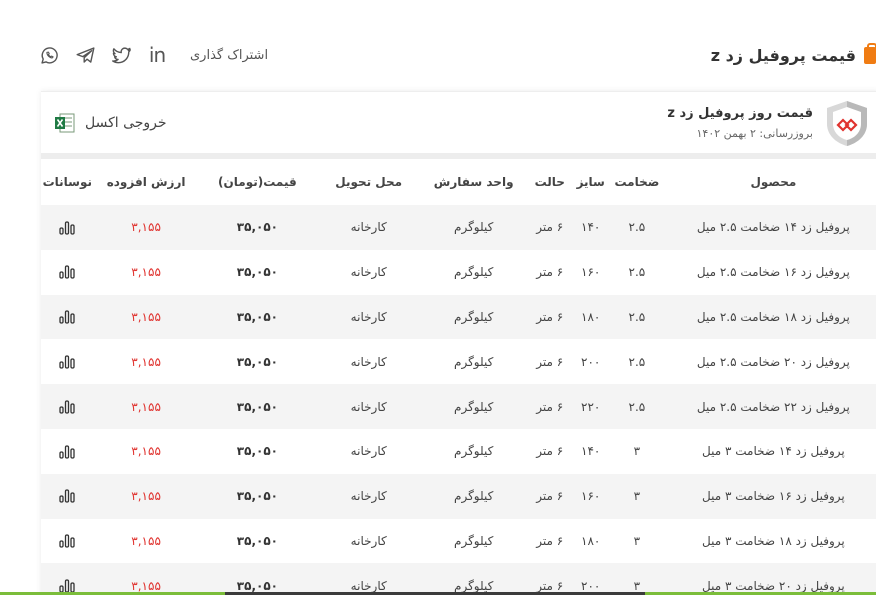 The height and width of the screenshot is (595, 876). I want to click on col-thickness-header: ضخامت, so click(637, 182).